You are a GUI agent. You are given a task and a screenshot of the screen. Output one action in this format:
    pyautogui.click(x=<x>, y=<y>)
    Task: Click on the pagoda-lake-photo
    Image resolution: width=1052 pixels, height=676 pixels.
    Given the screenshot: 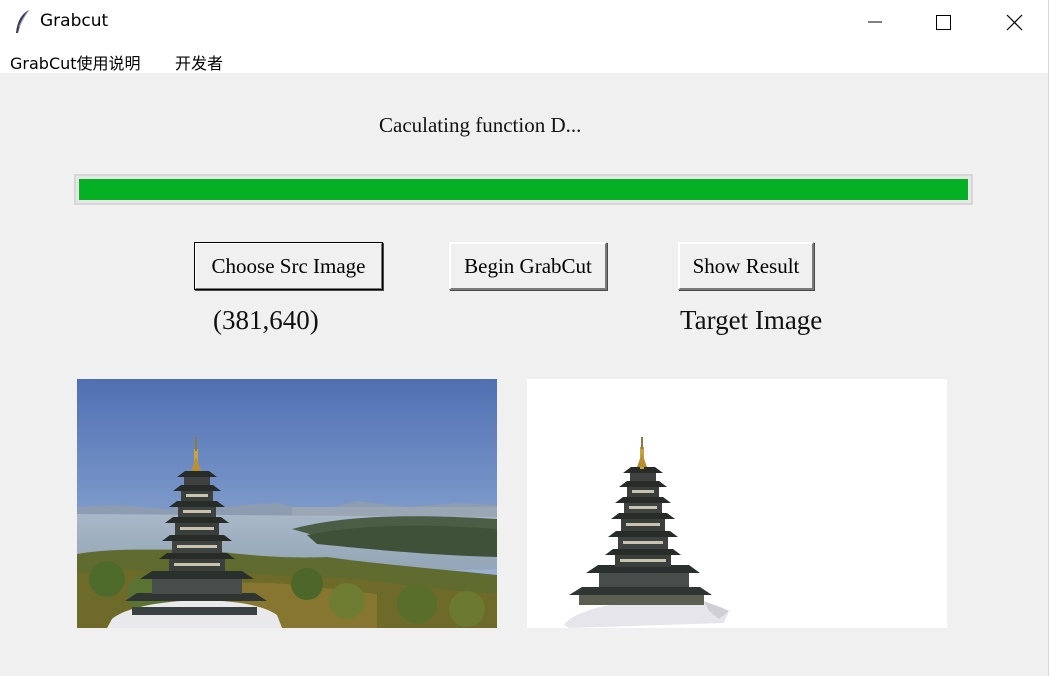 What is the action you would take?
    pyautogui.click(x=287, y=503)
    